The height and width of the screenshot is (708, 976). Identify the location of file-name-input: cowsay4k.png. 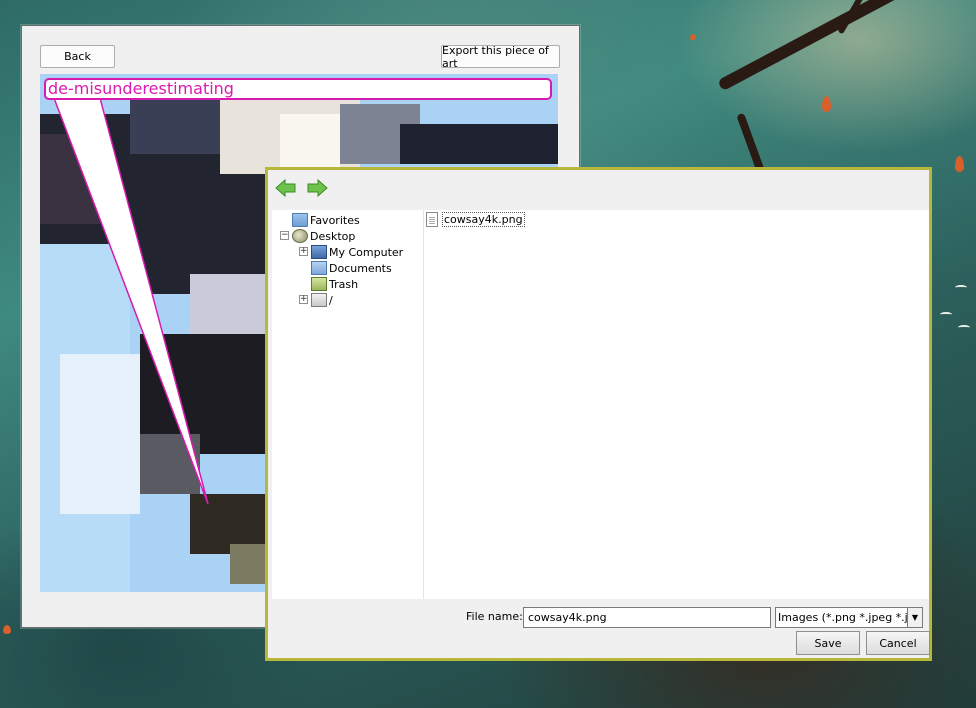
(647, 617).